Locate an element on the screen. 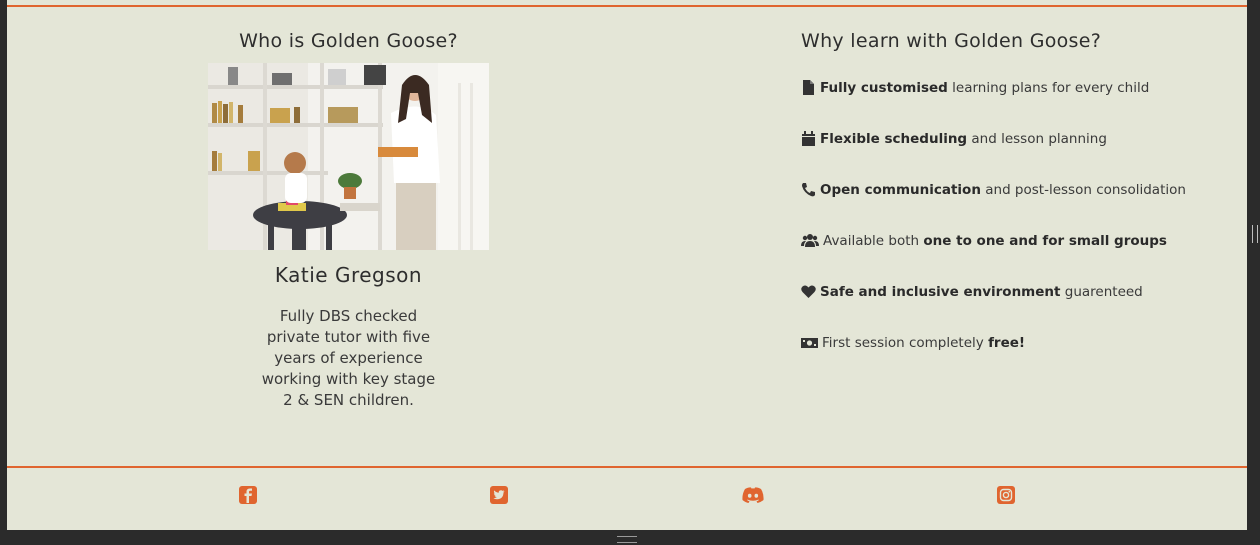  users-icon is located at coordinates (810, 240).